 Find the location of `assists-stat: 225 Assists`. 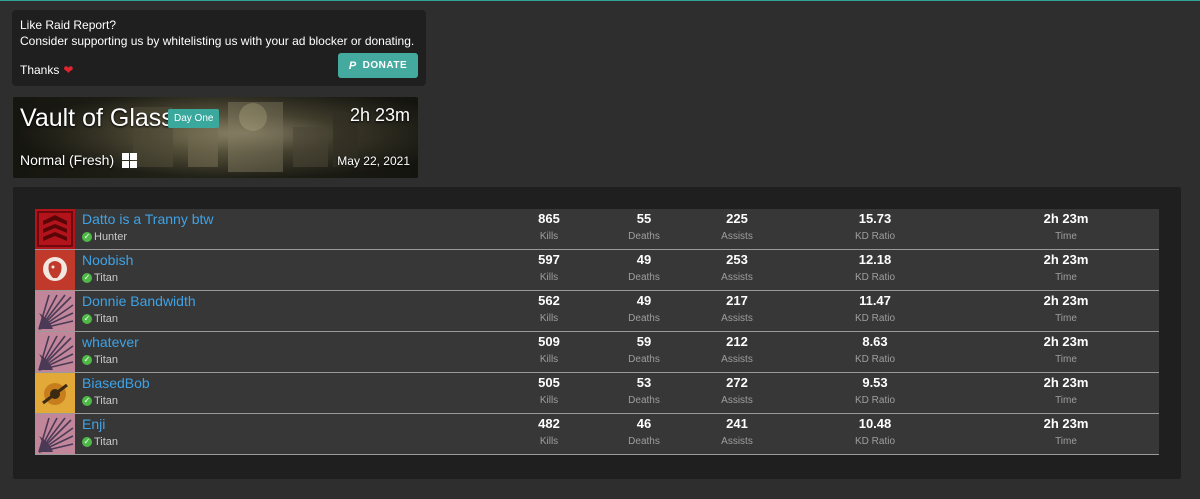

assists-stat: 225 Assists is located at coordinates (737, 226).